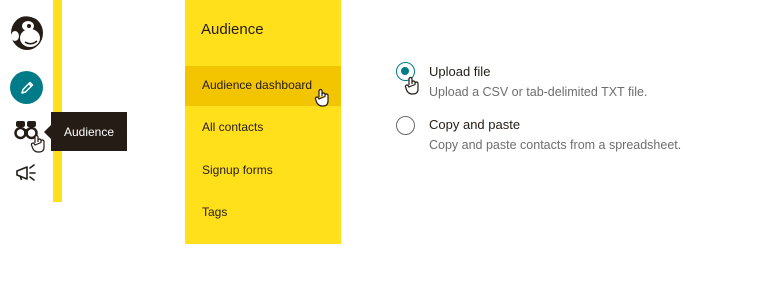 The height and width of the screenshot is (287, 768). I want to click on nav-item-all-contacts: All contacts, so click(263, 128).